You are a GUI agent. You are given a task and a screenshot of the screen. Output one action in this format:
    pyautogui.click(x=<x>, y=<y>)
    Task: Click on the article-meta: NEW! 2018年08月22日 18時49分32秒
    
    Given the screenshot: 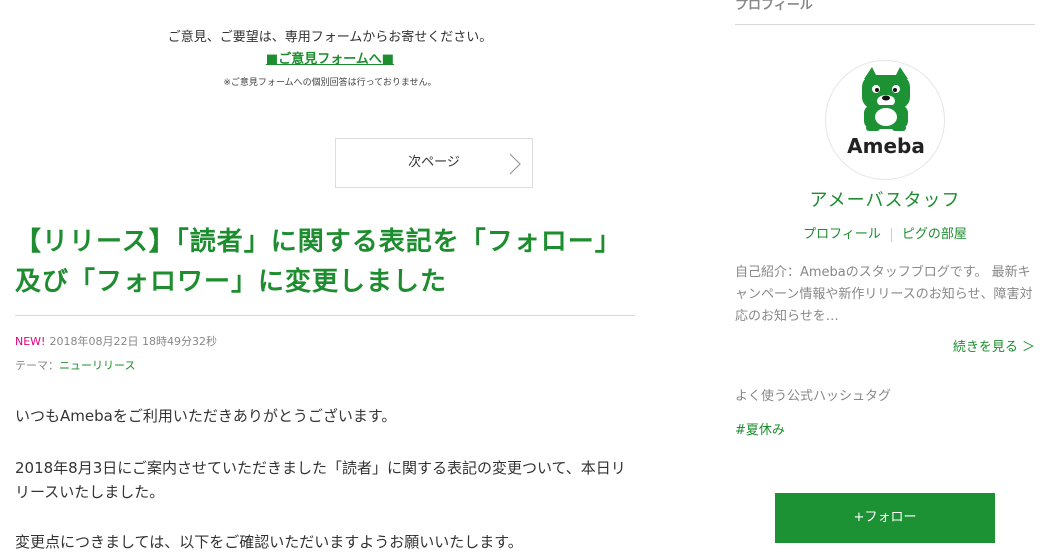 What is the action you would take?
    pyautogui.click(x=116, y=342)
    